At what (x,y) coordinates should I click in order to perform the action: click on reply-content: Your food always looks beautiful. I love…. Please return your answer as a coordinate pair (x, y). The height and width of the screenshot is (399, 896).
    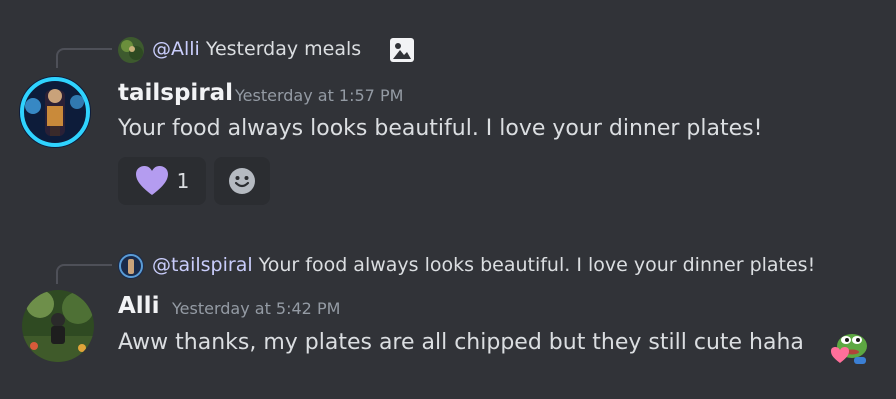
    Looking at the image, I should click on (537, 265).